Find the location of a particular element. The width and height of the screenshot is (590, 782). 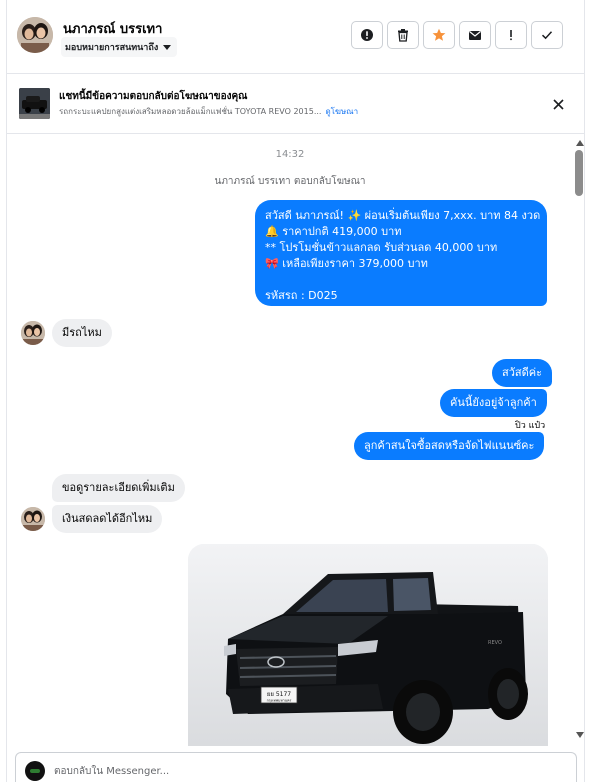

assign-conversation-dropdown: มอบหมายการสนทนาถึง is located at coordinates (119, 47).